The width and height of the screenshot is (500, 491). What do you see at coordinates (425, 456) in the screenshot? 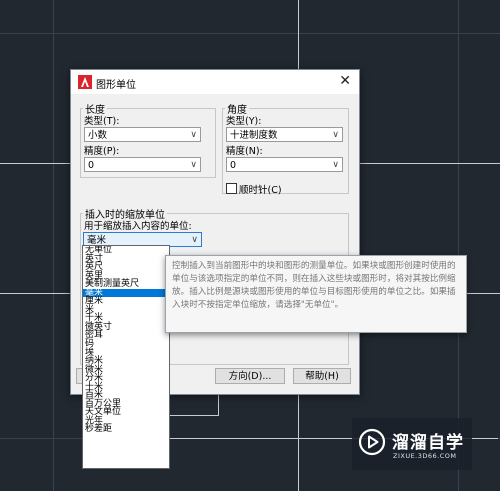
I see `watermark-url: ZIXUE.3D66.COM` at bounding box center [425, 456].